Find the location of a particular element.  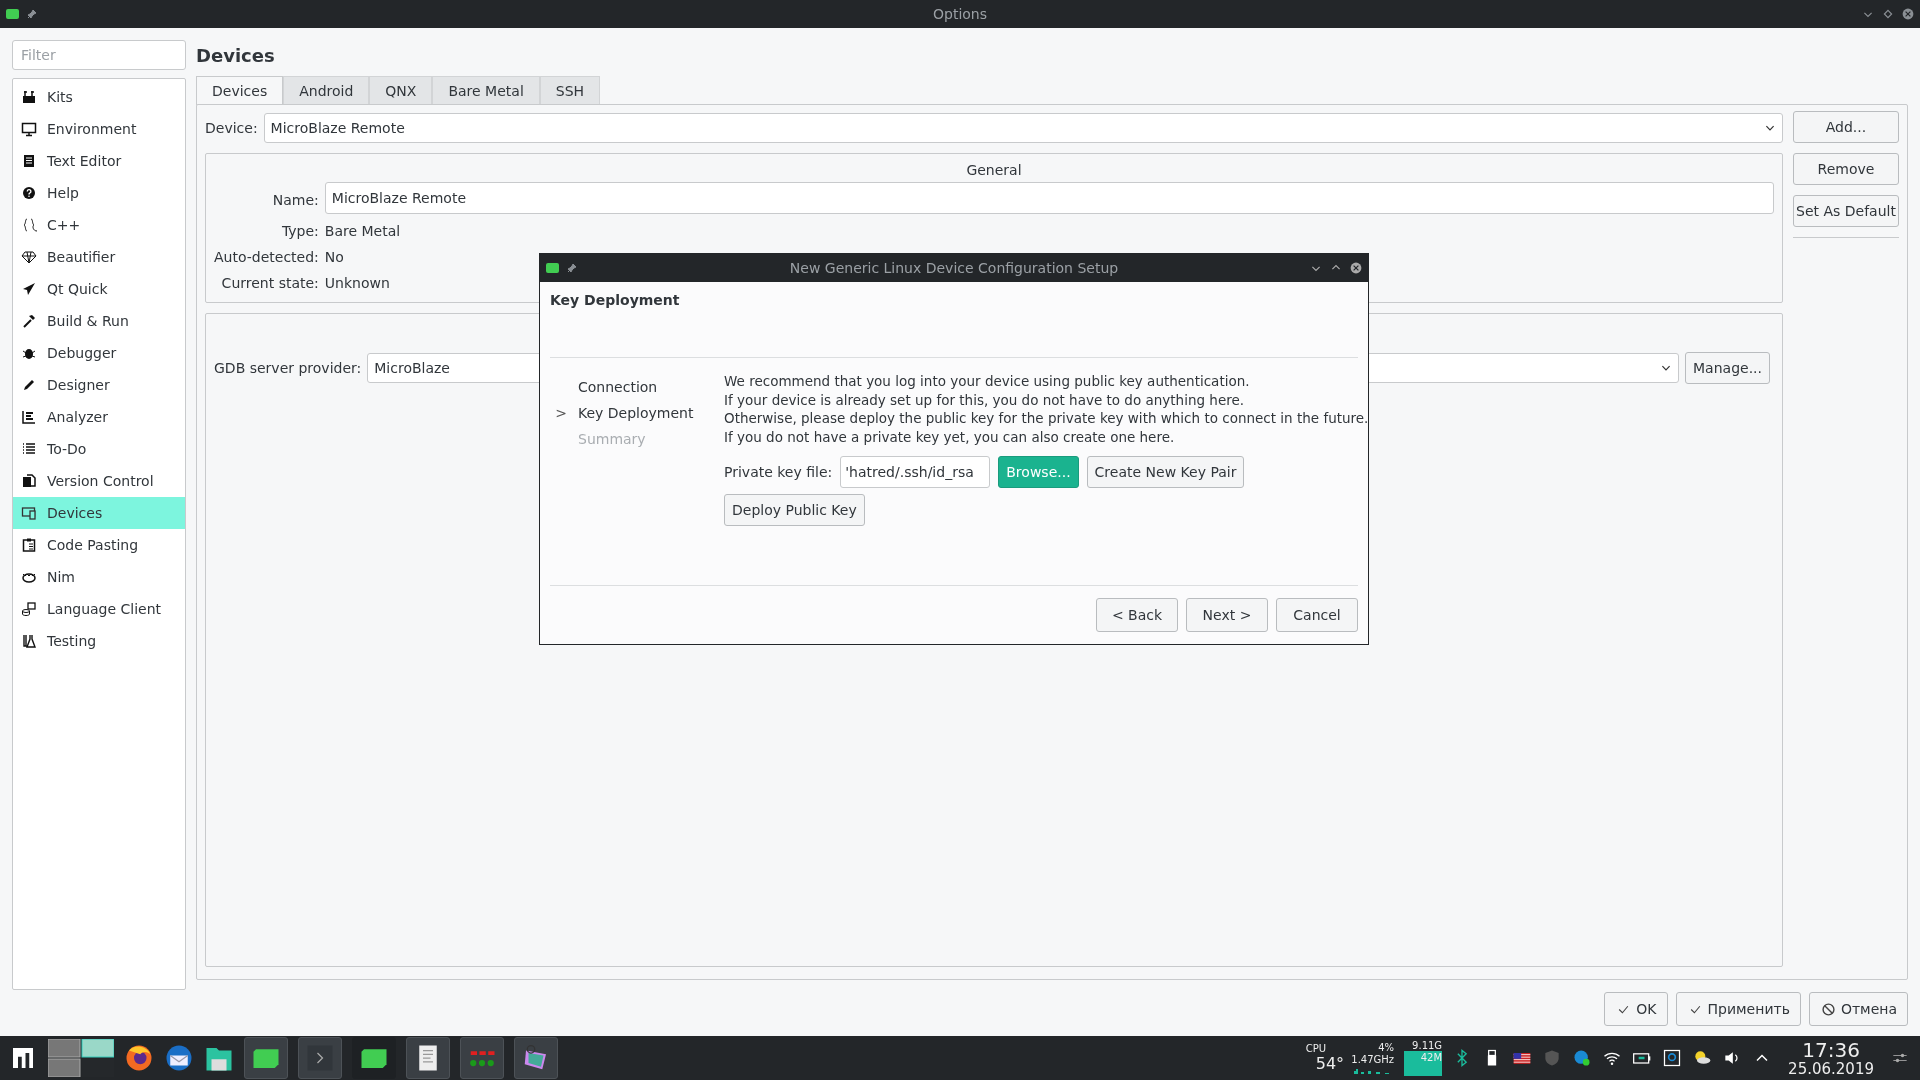

browser-icon is located at coordinates (139, 1058).